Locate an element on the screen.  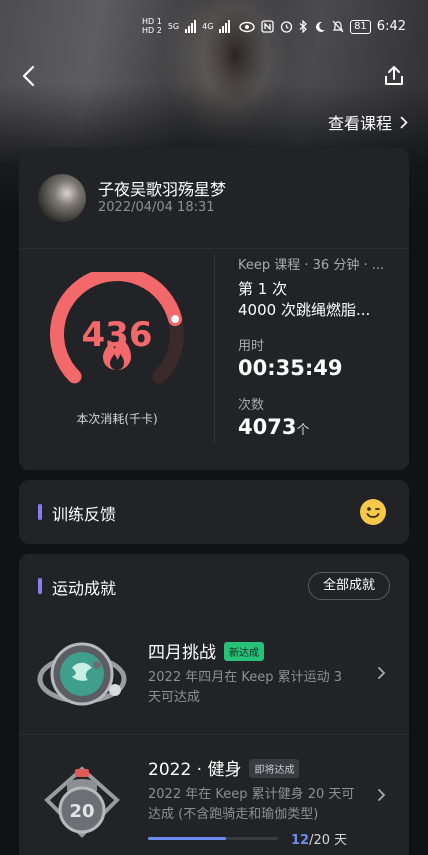
calories-label: 本次消耗(千卡) is located at coordinates (117, 419).